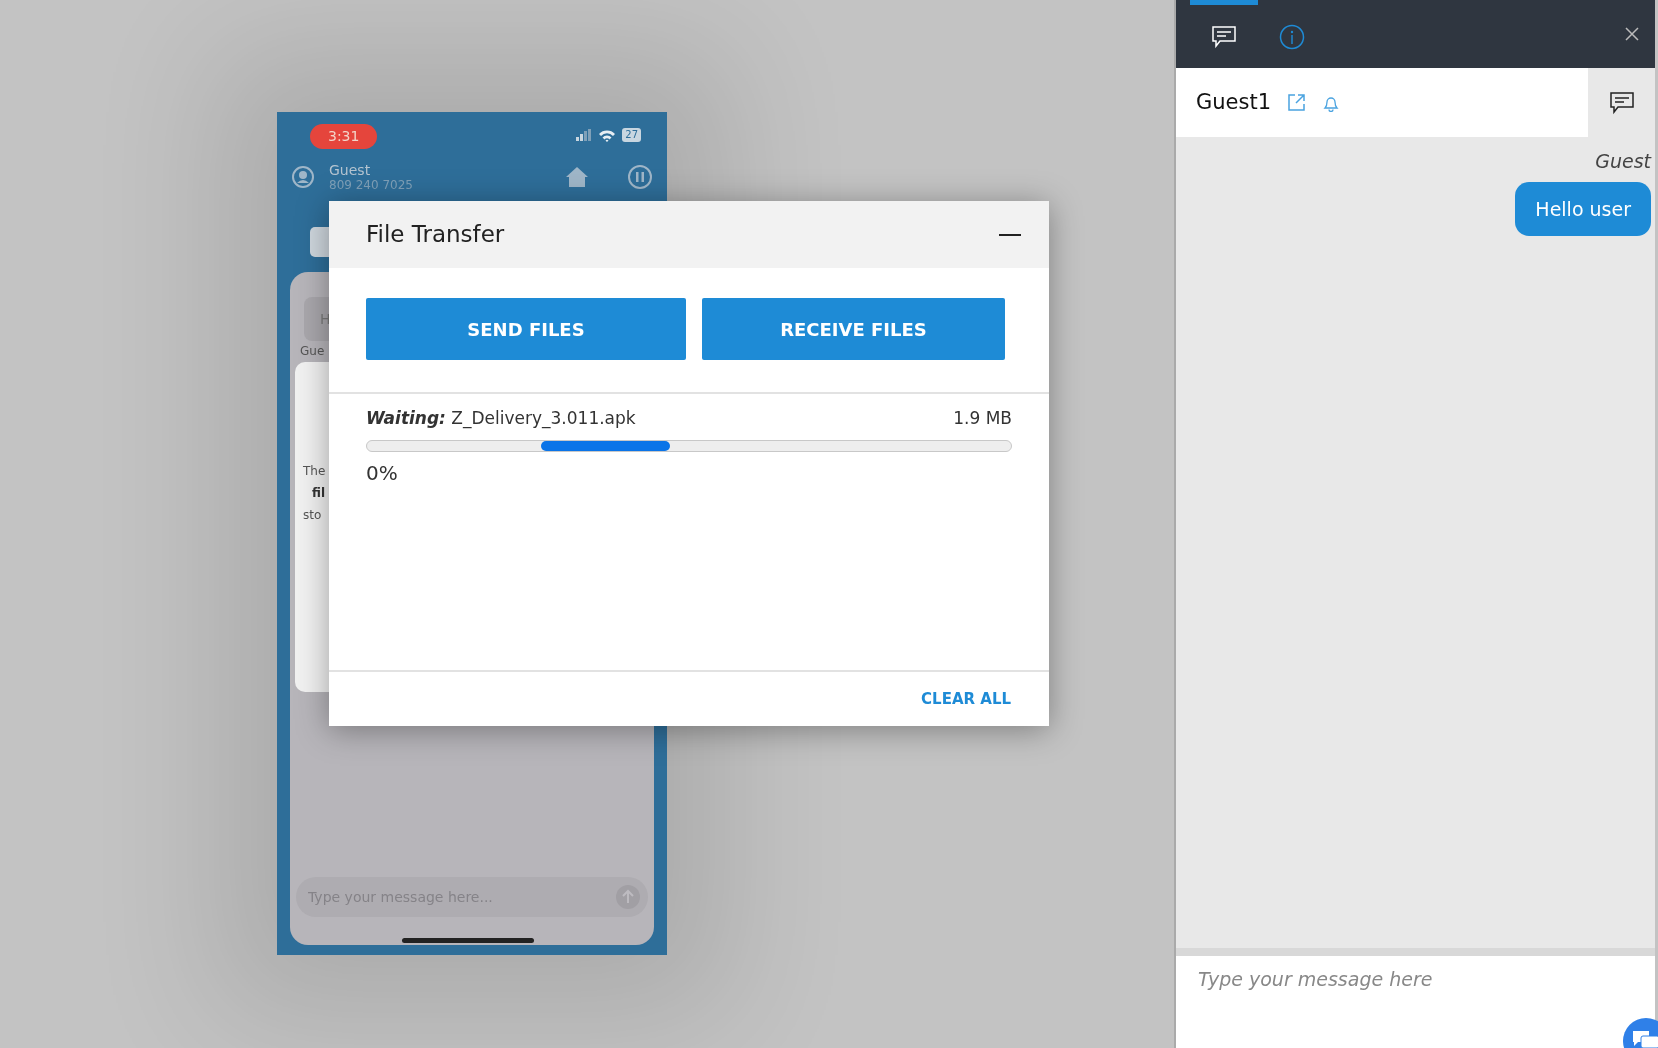  What do you see at coordinates (853, 329) in the screenshot?
I see `receive-files-button: RECEIVE FILES` at bounding box center [853, 329].